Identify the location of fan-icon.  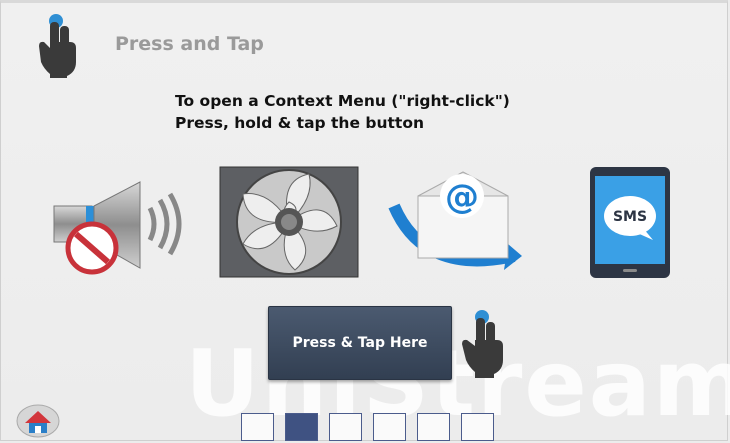
(289, 222).